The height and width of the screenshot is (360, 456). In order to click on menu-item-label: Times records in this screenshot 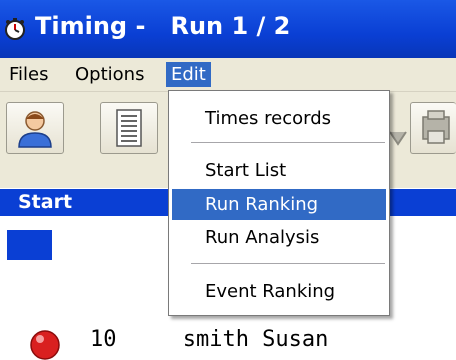, I will do `click(268, 118)`.